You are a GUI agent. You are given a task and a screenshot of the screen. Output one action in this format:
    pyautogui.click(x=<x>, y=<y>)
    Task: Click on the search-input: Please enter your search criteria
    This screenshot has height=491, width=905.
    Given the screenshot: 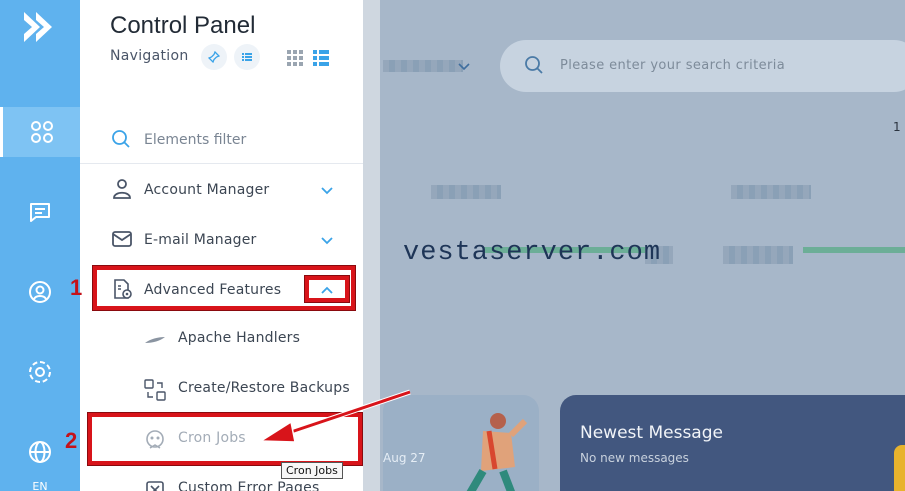 What is the action you would take?
    pyautogui.click(x=702, y=66)
    